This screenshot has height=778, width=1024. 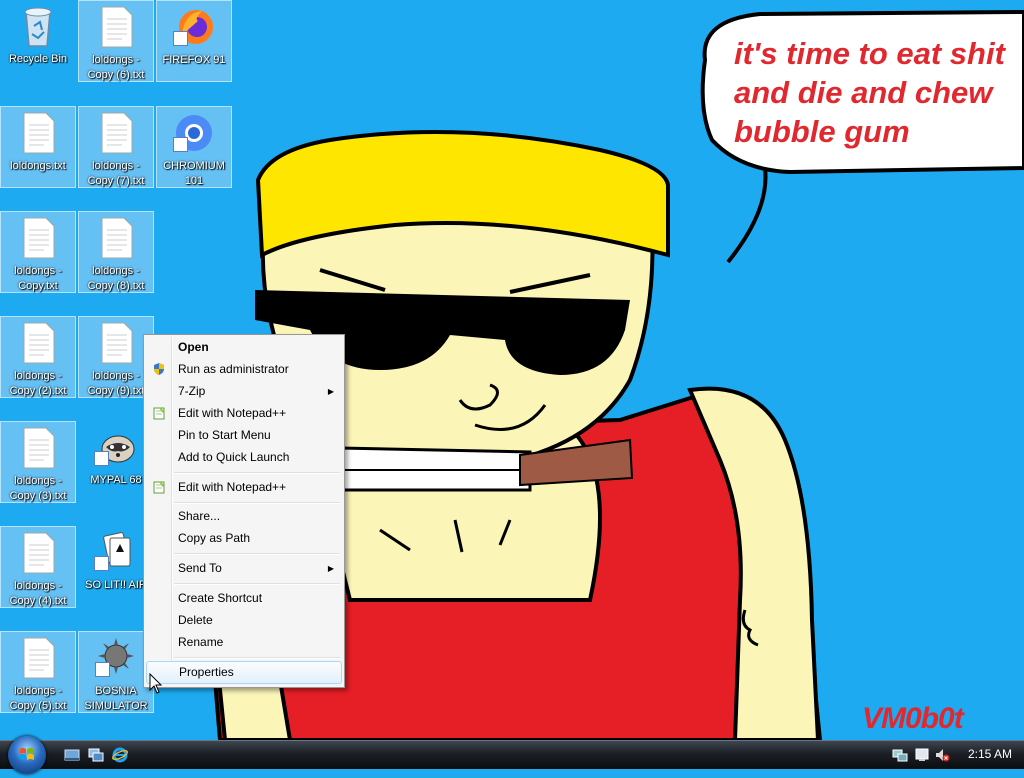 I want to click on desktop-icon-label: loldongs - Copy.txt, so click(x=38, y=278).